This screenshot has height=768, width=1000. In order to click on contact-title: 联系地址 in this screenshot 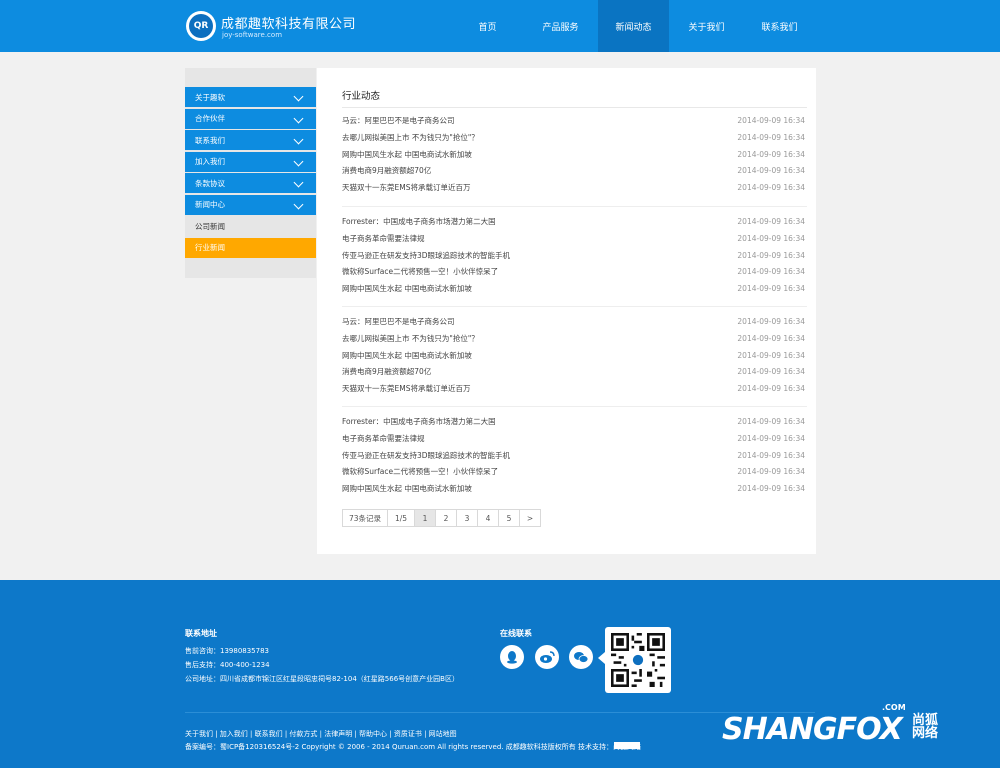, I will do `click(201, 633)`.